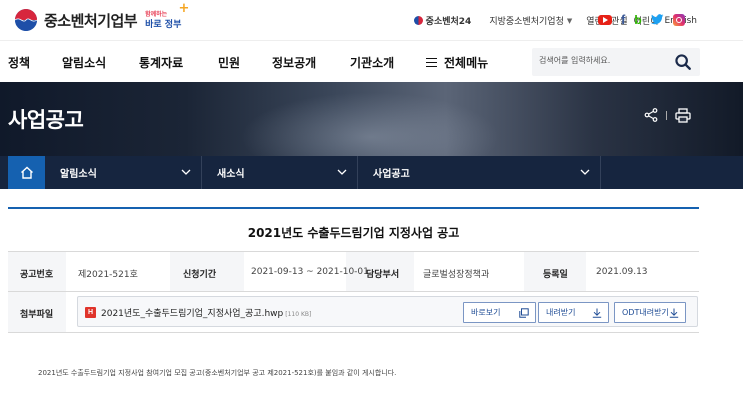 The width and height of the screenshot is (743, 418). I want to click on slogan-main: 바로 정부, so click(163, 25).